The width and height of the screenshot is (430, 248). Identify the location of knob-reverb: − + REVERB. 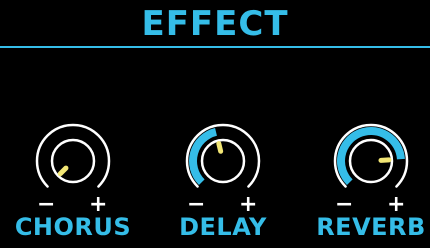
(370, 182).